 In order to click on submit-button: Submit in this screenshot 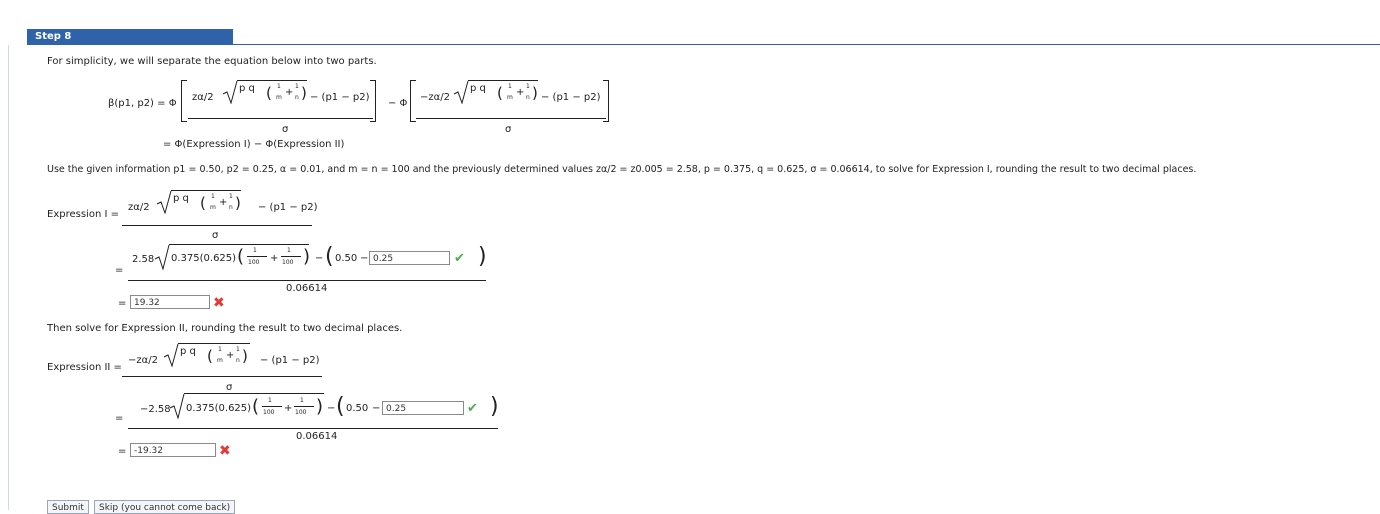, I will do `click(68, 507)`.